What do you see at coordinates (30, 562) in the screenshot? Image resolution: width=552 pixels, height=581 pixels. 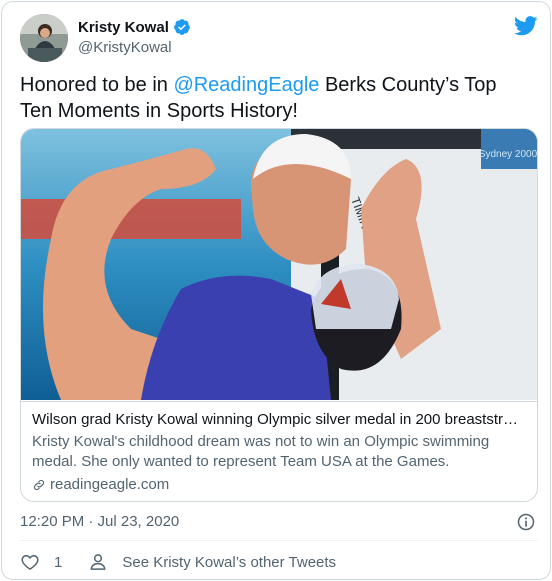 I see `heart-icon` at bounding box center [30, 562].